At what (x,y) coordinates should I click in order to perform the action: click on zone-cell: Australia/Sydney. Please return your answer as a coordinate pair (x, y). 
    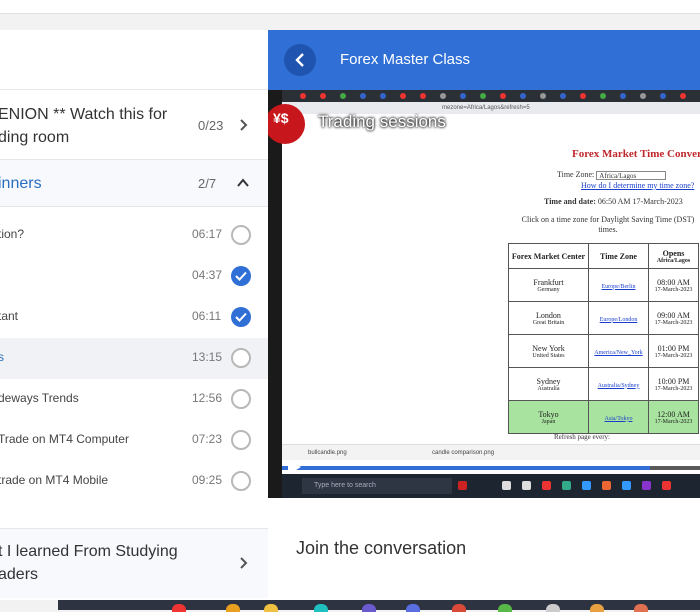
    Looking at the image, I should click on (618, 384).